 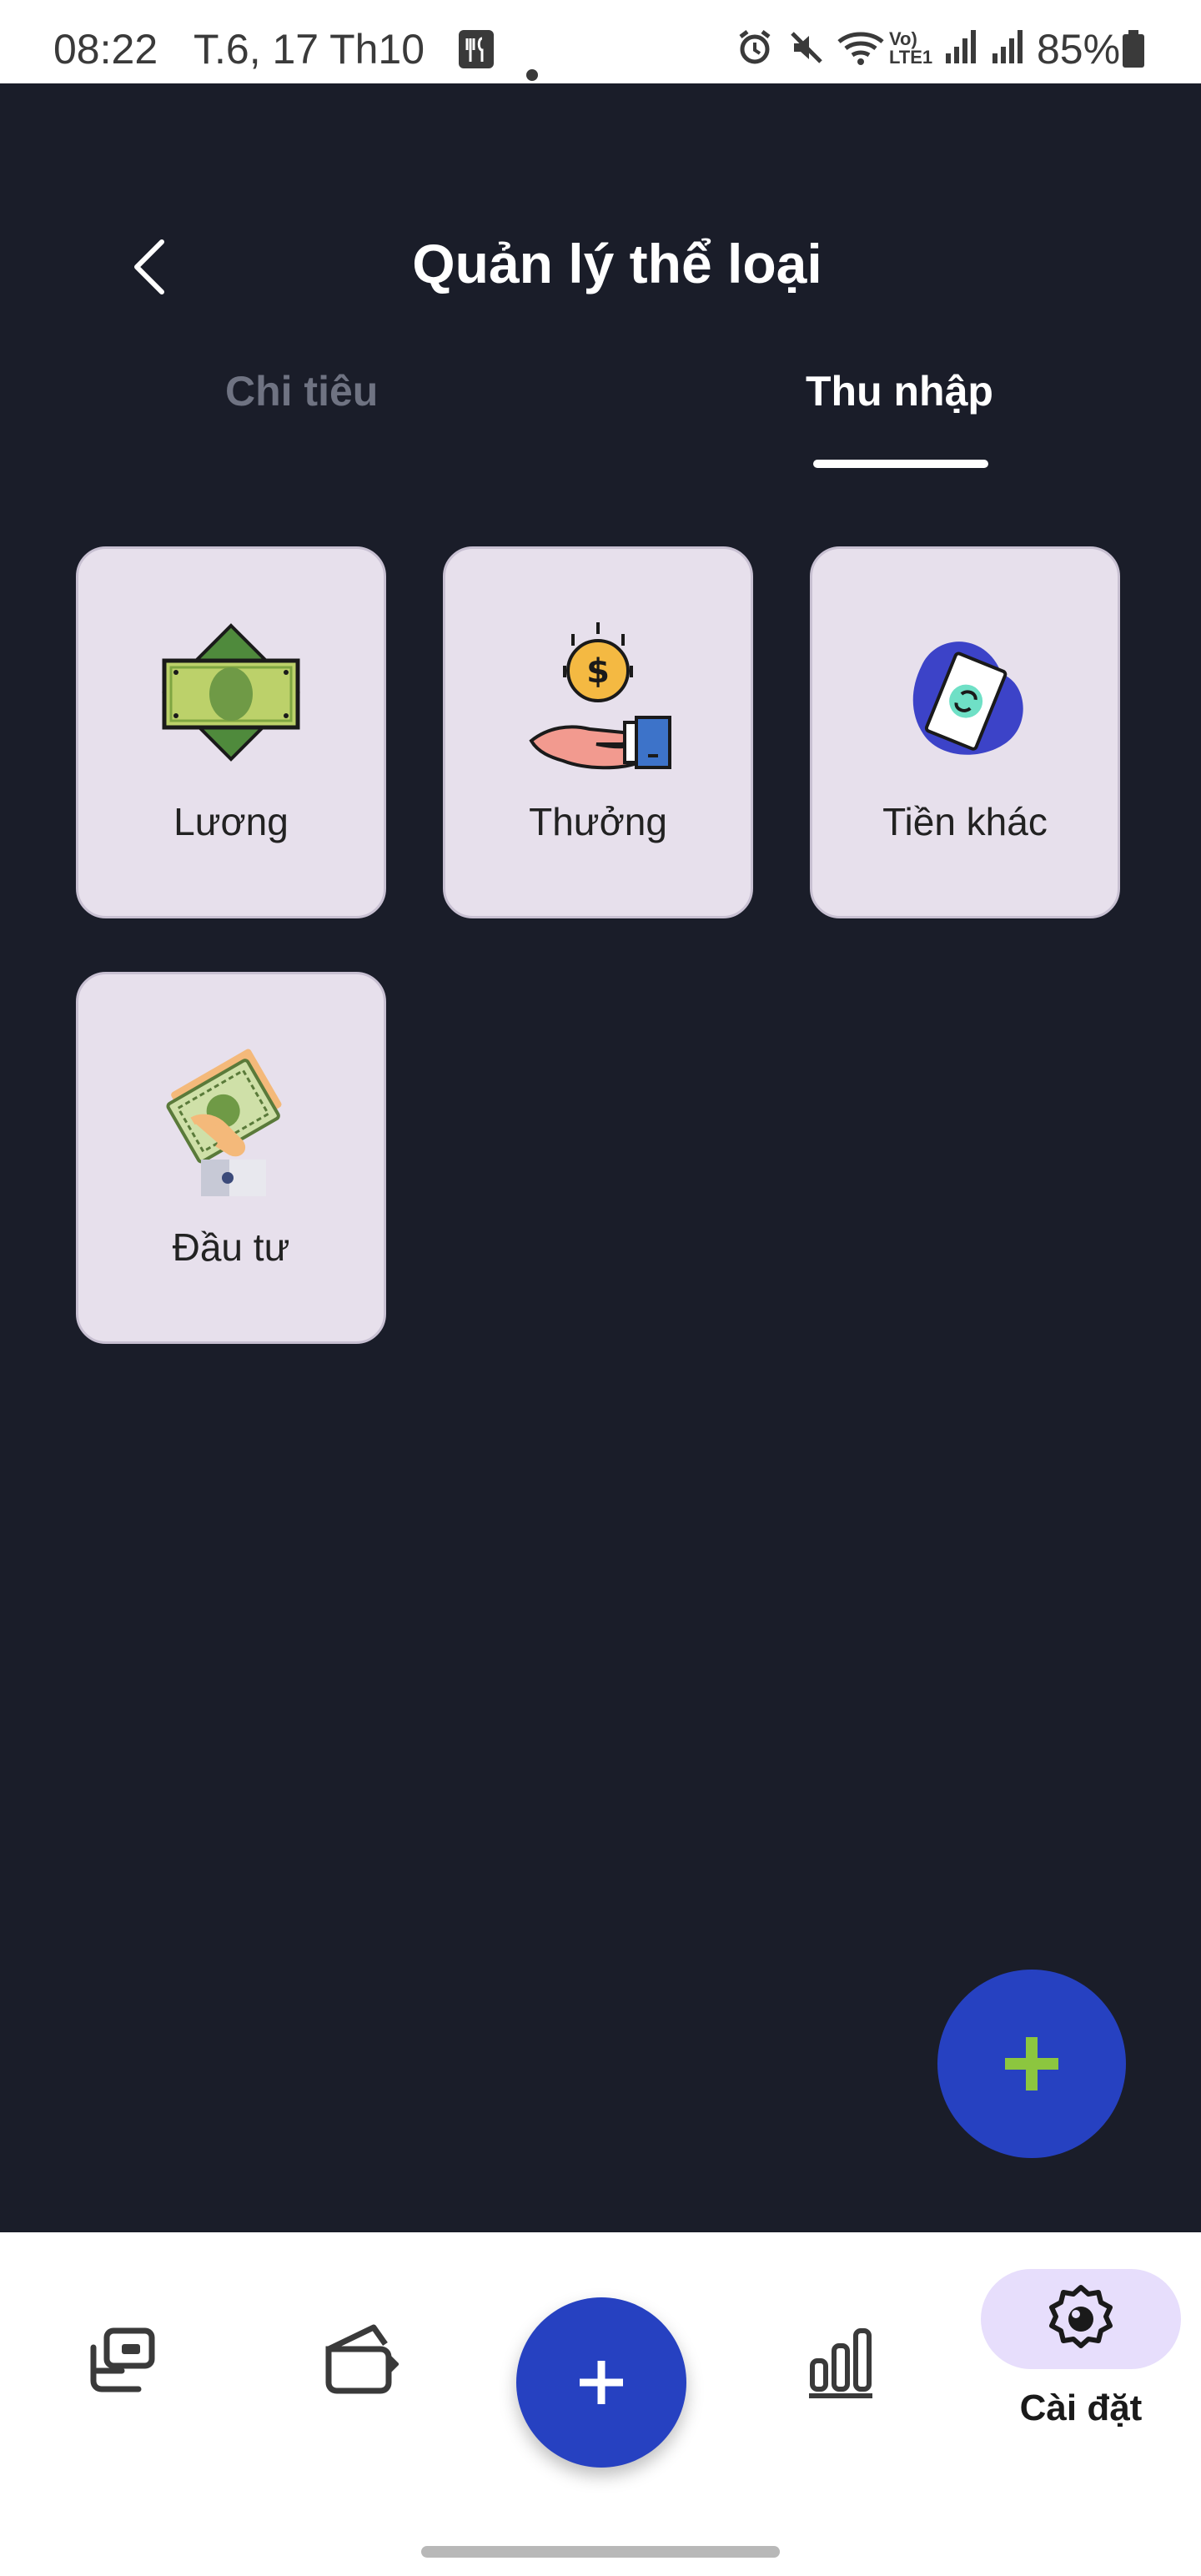 I want to click on category-card-bonus: $ Thưởng, so click(x=598, y=732).